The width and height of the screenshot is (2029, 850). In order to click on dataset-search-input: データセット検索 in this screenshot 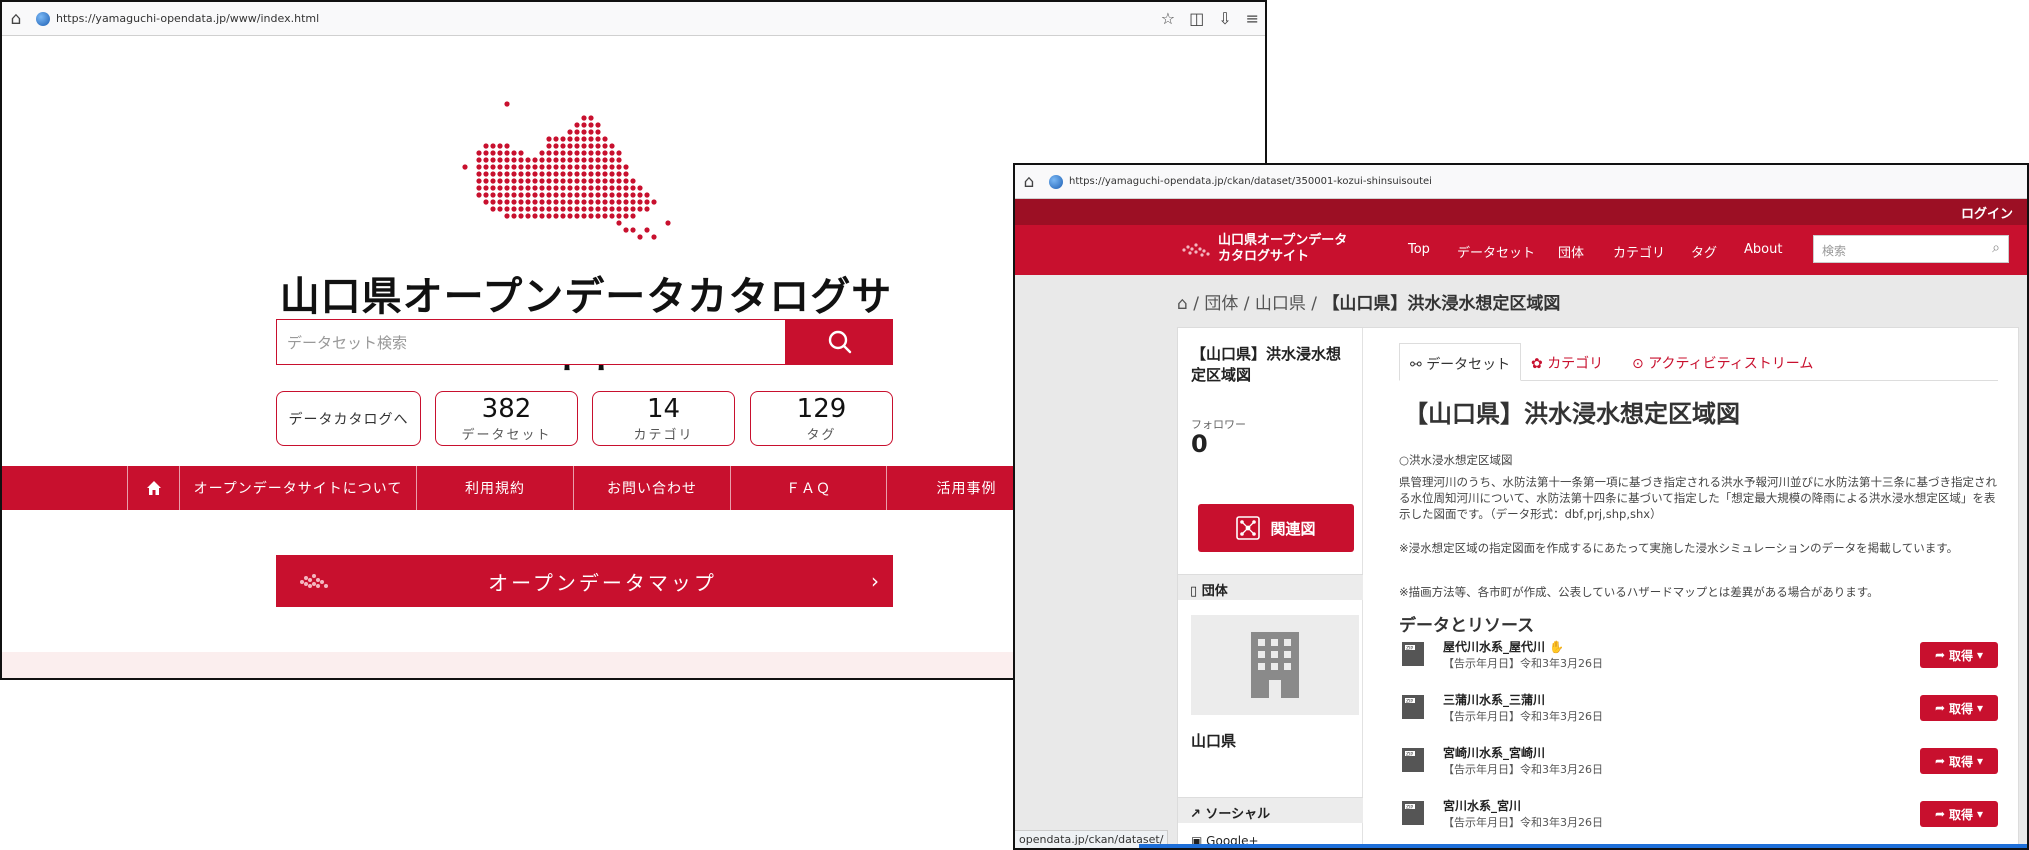, I will do `click(531, 342)`.